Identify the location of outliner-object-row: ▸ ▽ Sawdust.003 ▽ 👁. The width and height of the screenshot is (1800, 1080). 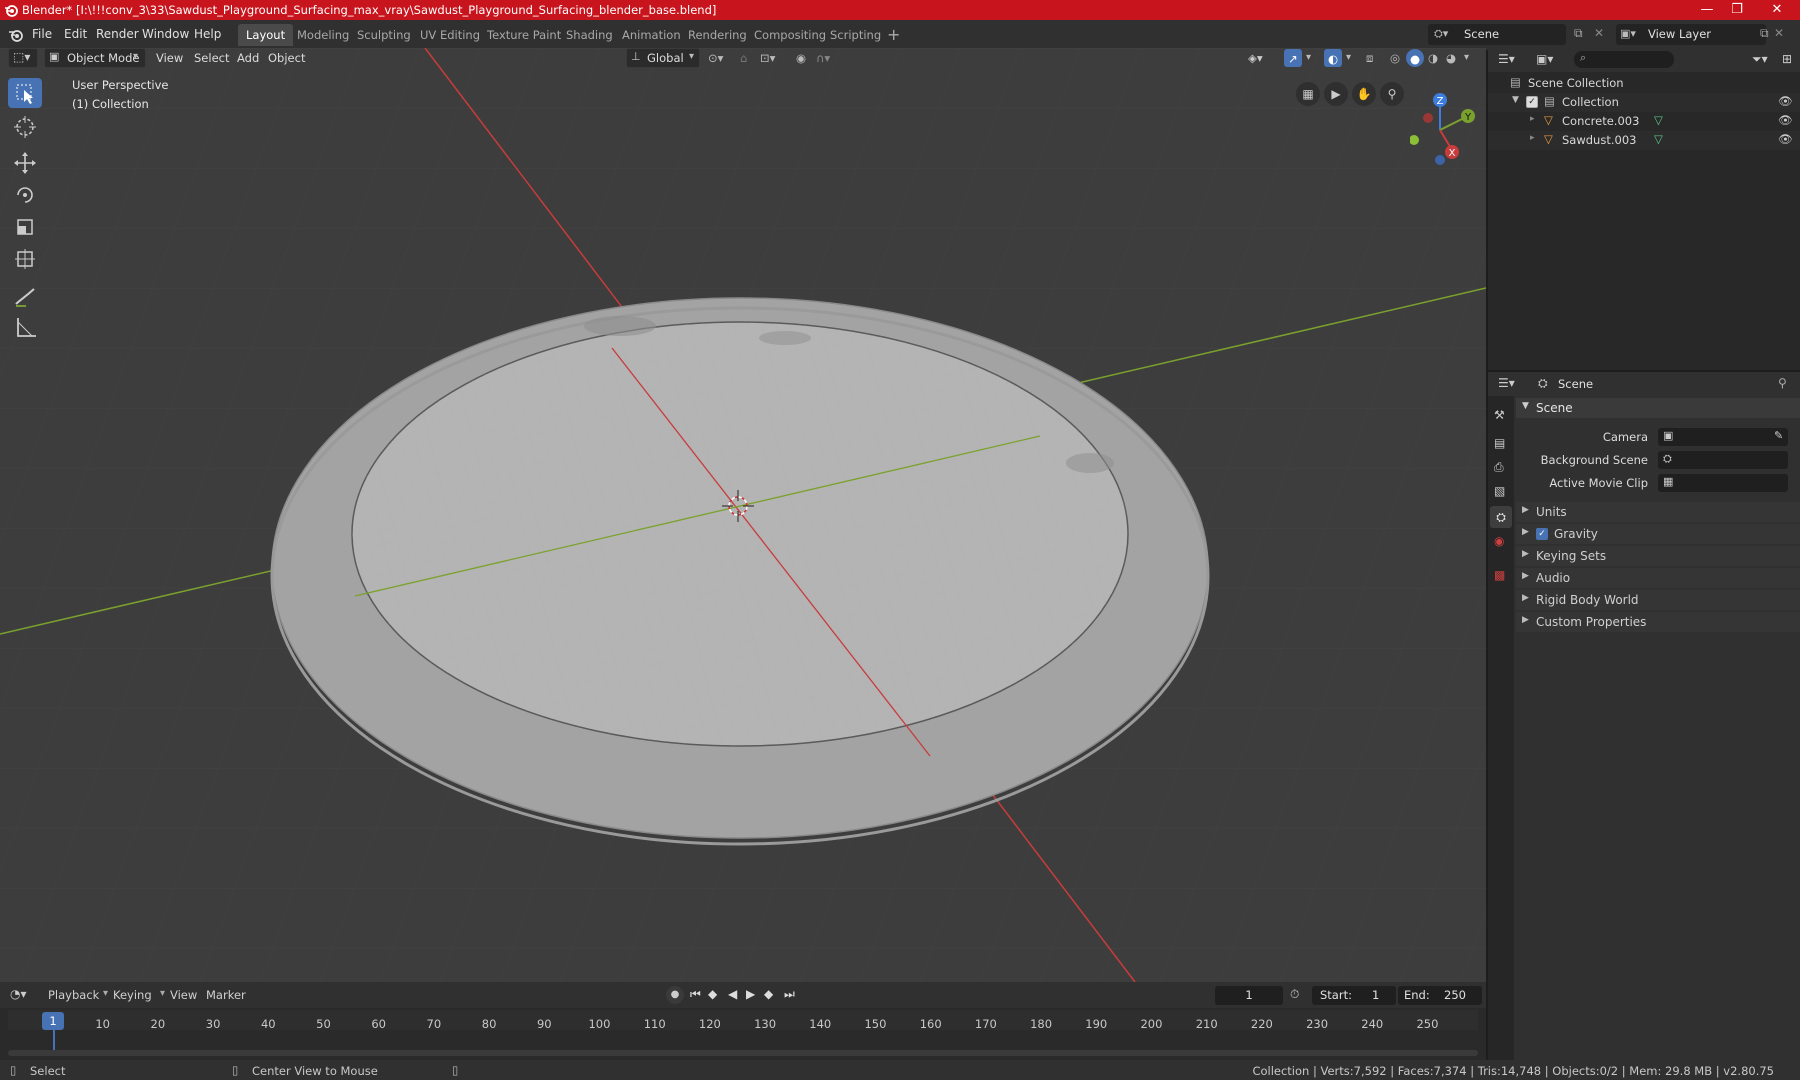
(1644, 140).